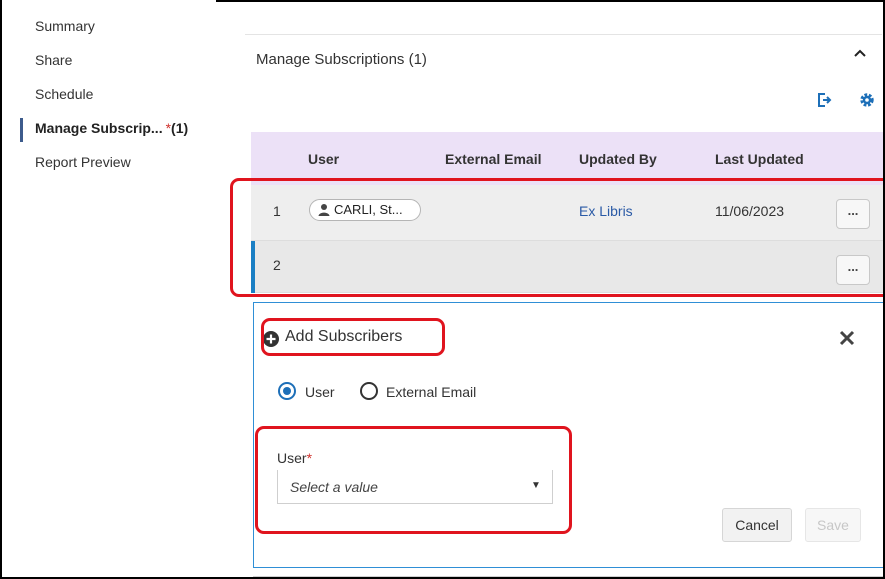 This screenshot has width=885, height=579. I want to click on column-header-last-updated: Last Updated, so click(759, 159).